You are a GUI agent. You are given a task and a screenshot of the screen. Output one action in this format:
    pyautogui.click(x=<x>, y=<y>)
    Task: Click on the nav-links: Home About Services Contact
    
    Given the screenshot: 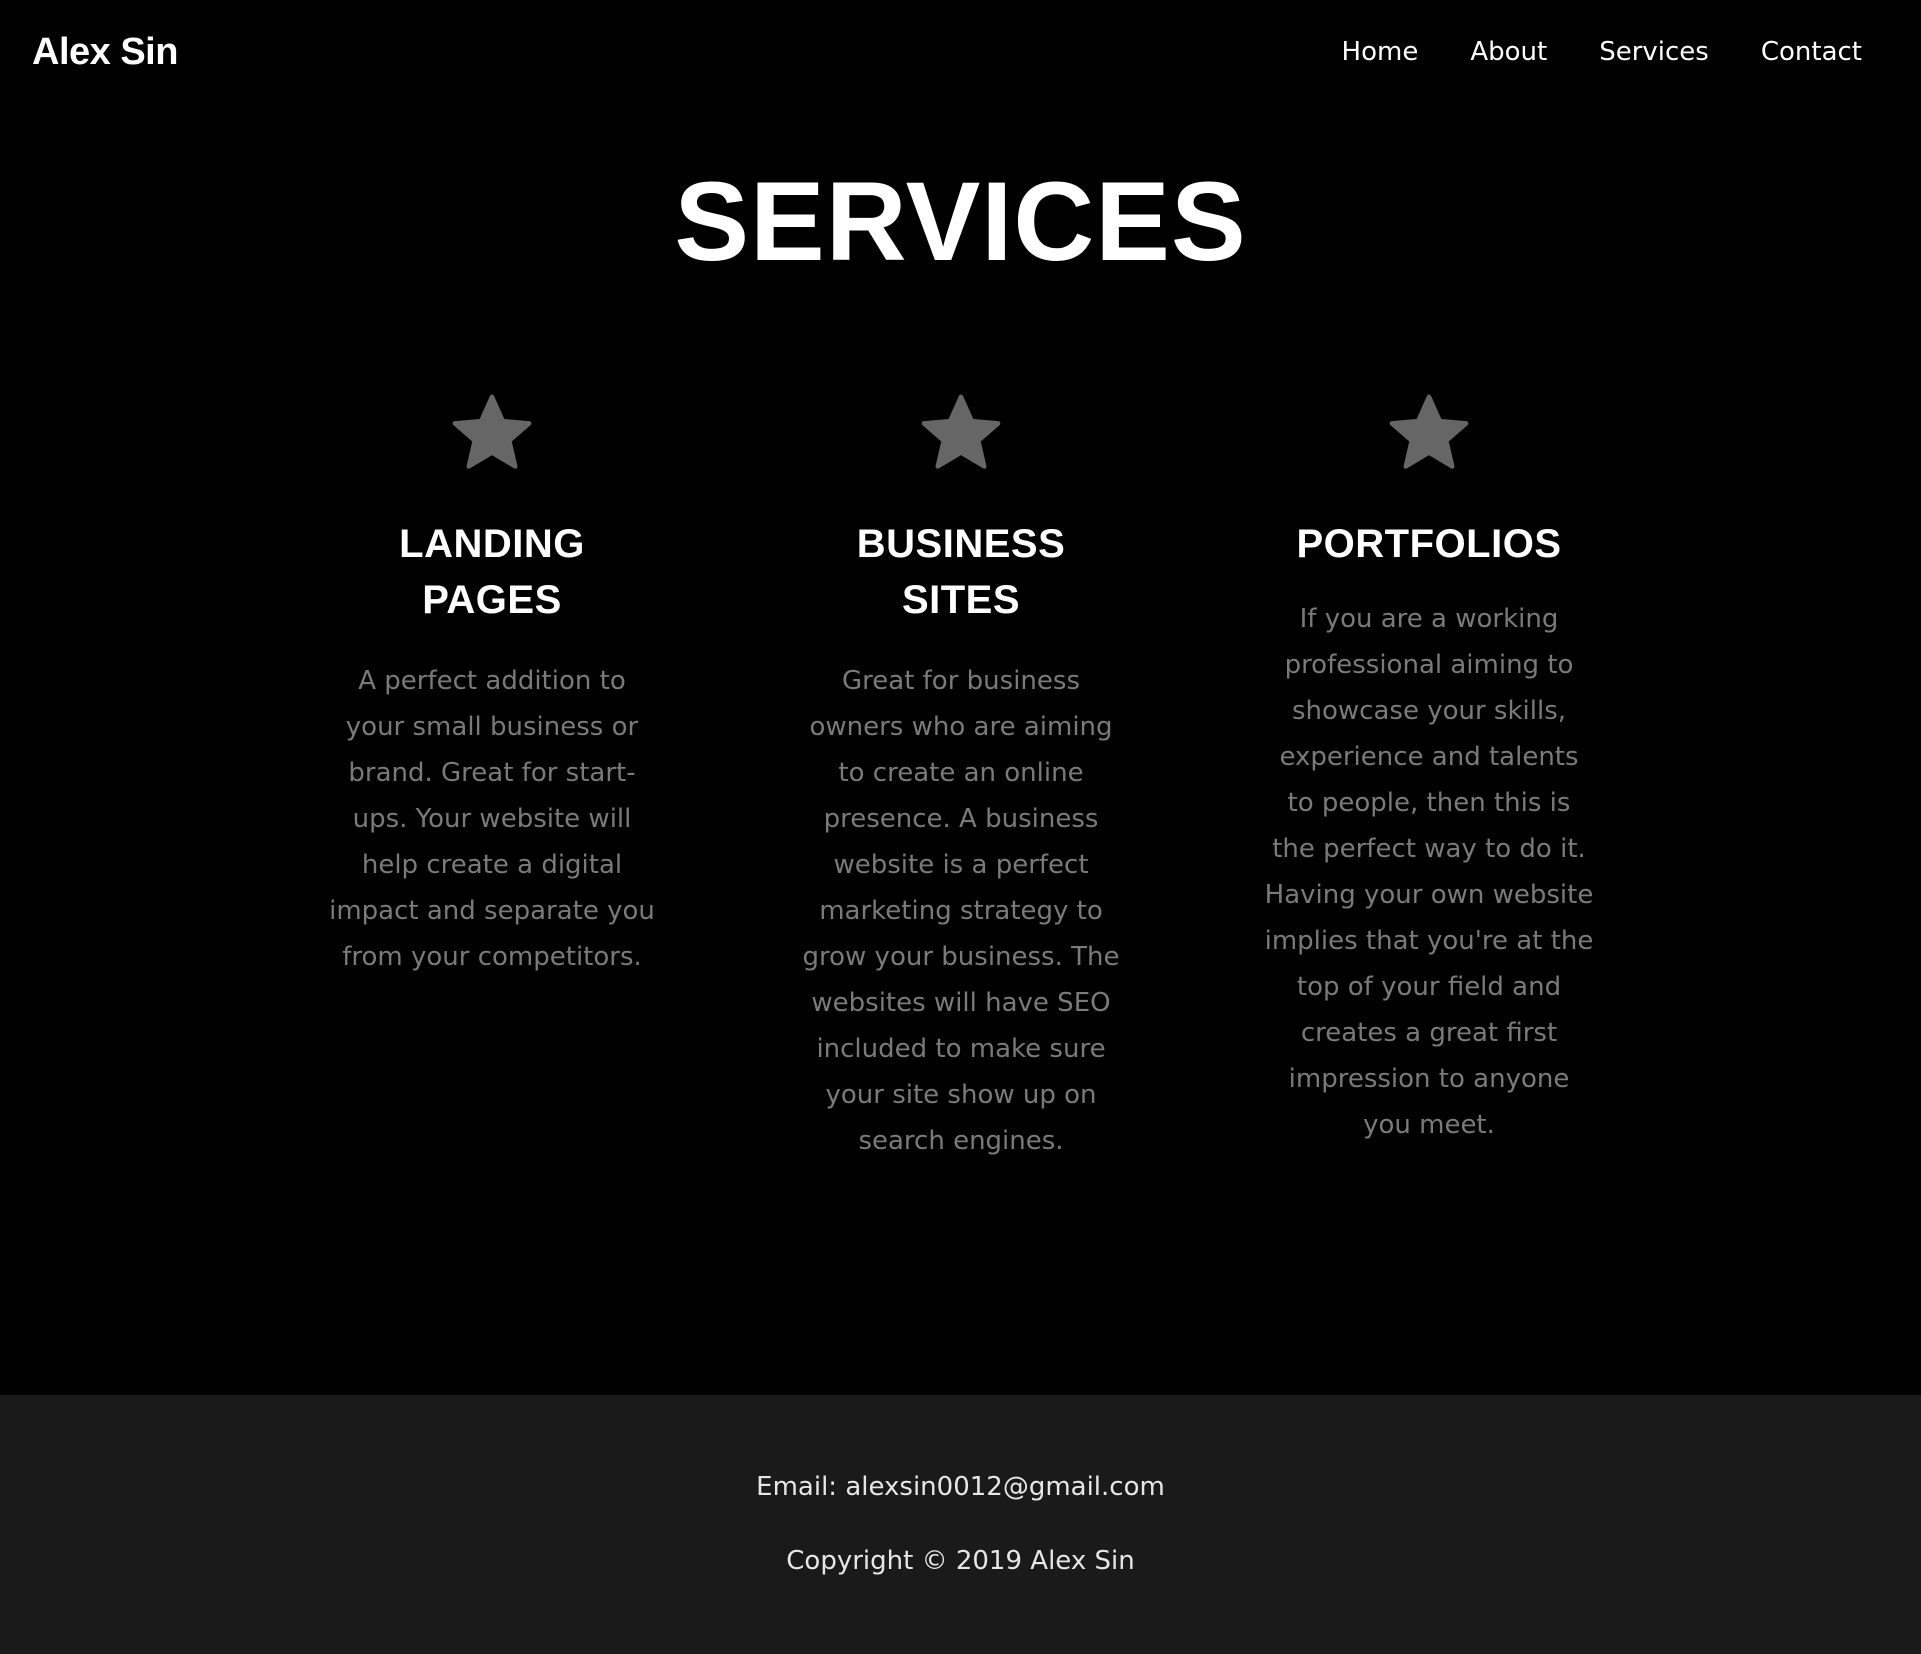 What is the action you would take?
    pyautogui.click(x=1576, y=52)
    